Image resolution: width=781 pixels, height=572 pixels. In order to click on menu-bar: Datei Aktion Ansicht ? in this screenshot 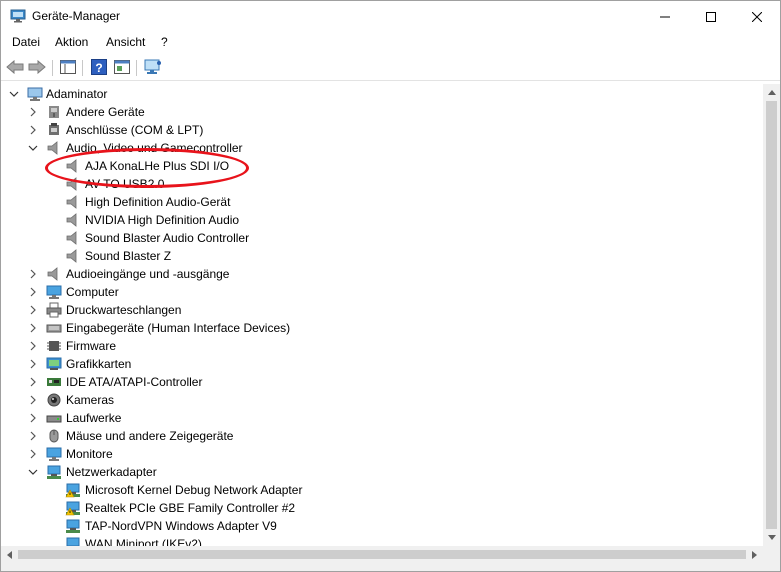, I will do `click(390, 42)`.